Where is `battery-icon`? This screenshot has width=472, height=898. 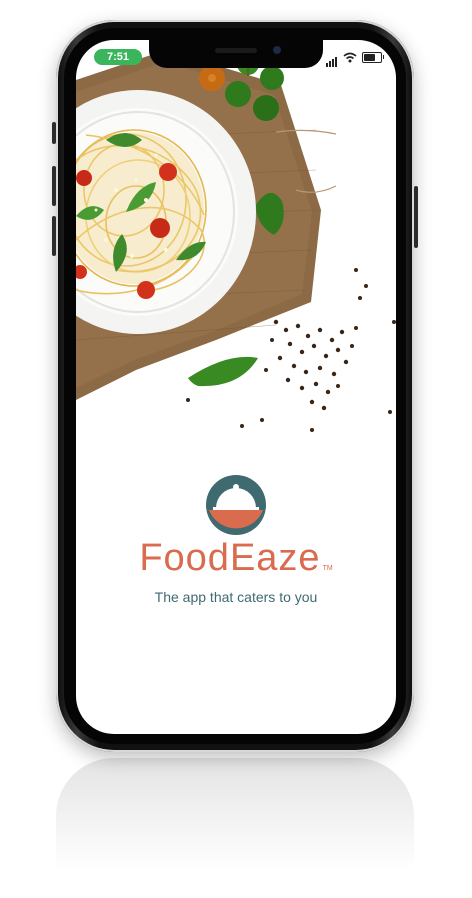 battery-icon is located at coordinates (373, 57).